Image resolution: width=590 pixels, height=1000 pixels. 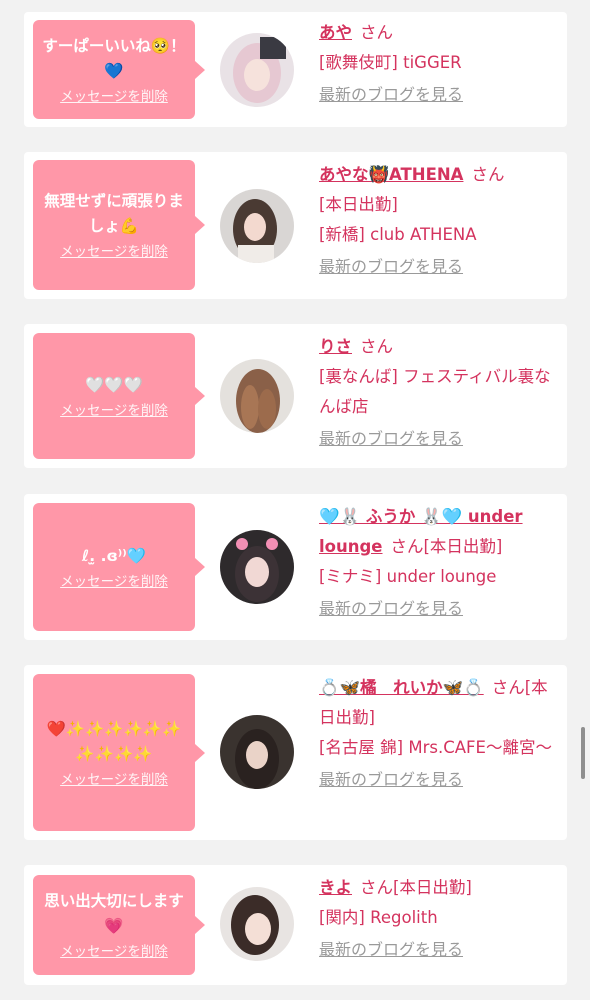 I want to click on message-text: ℓ.̫ .ɞ⁾⁾🩵, so click(x=114, y=555).